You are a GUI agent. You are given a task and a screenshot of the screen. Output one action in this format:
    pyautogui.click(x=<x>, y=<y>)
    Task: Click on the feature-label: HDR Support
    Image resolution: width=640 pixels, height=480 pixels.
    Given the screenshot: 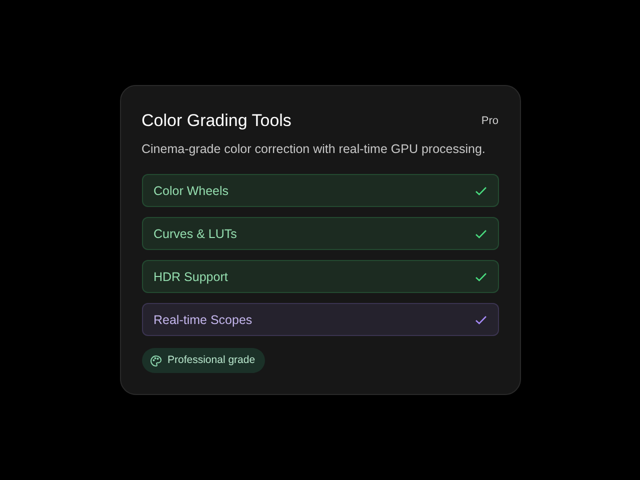 What is the action you would take?
    pyautogui.click(x=191, y=277)
    